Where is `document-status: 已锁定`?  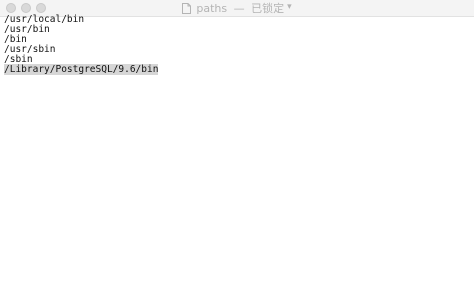
document-status: 已锁定 is located at coordinates (268, 8).